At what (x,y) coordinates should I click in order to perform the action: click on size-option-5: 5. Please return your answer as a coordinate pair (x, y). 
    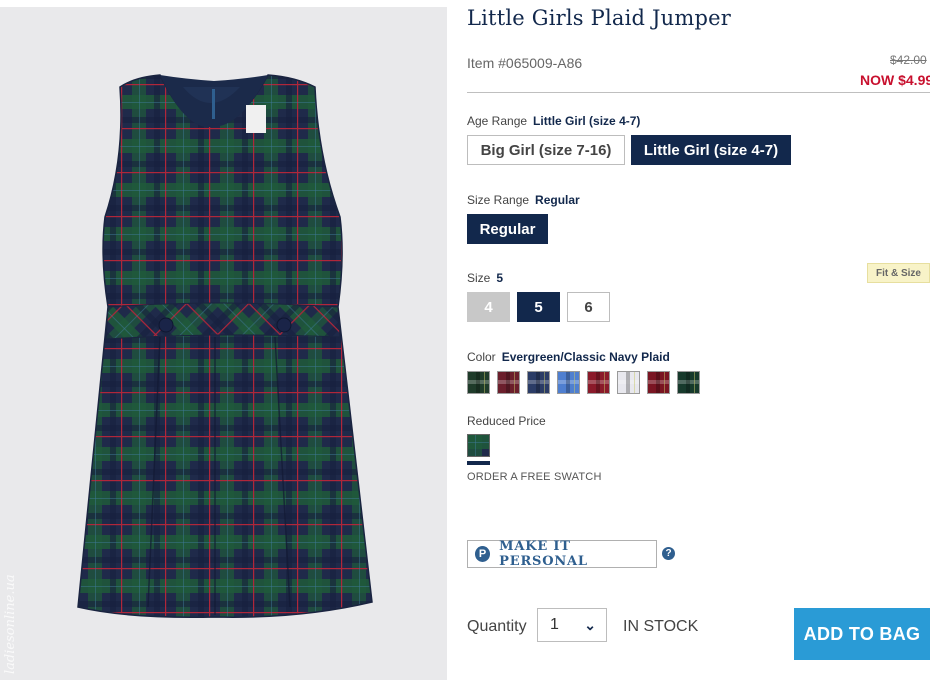
    Looking at the image, I should click on (538, 307).